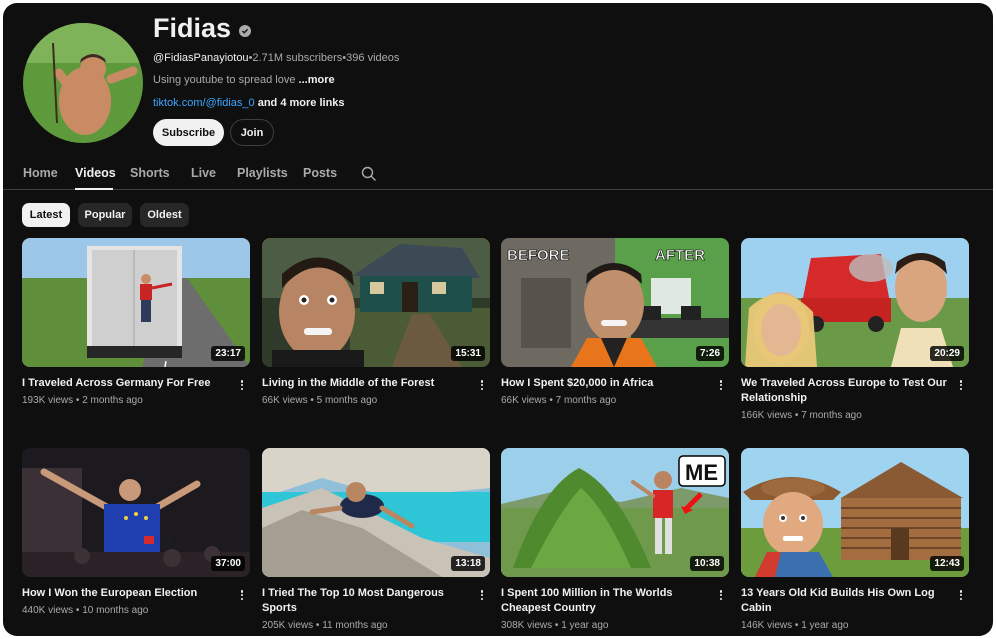 The height and width of the screenshot is (639, 996). What do you see at coordinates (369, 174) in the screenshot?
I see `search-icon` at bounding box center [369, 174].